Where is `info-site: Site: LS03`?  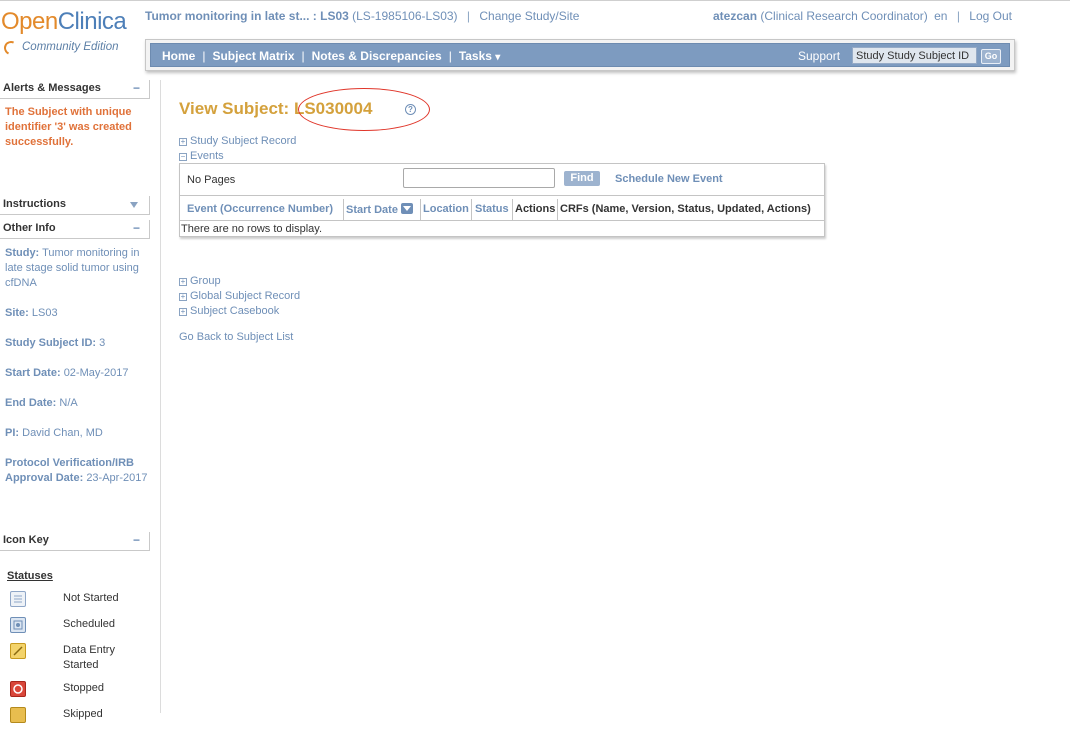
info-site: Site: LS03 is located at coordinates (76, 313).